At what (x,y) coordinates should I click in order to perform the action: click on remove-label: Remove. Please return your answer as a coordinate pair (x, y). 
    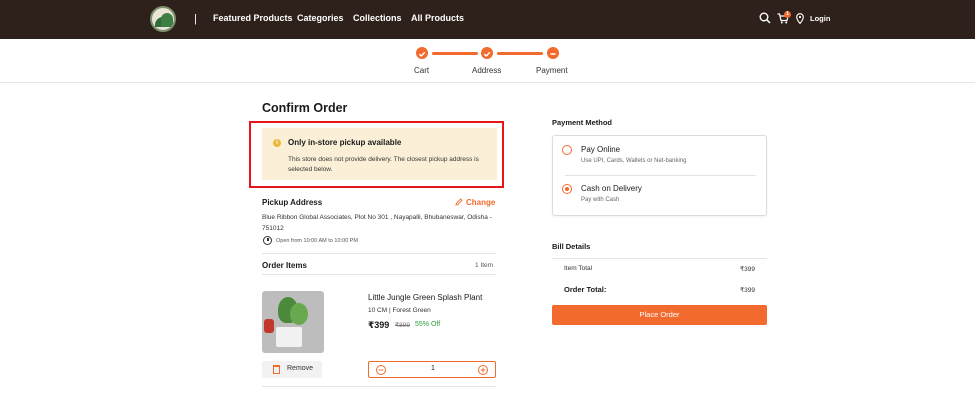
    Looking at the image, I should click on (300, 368).